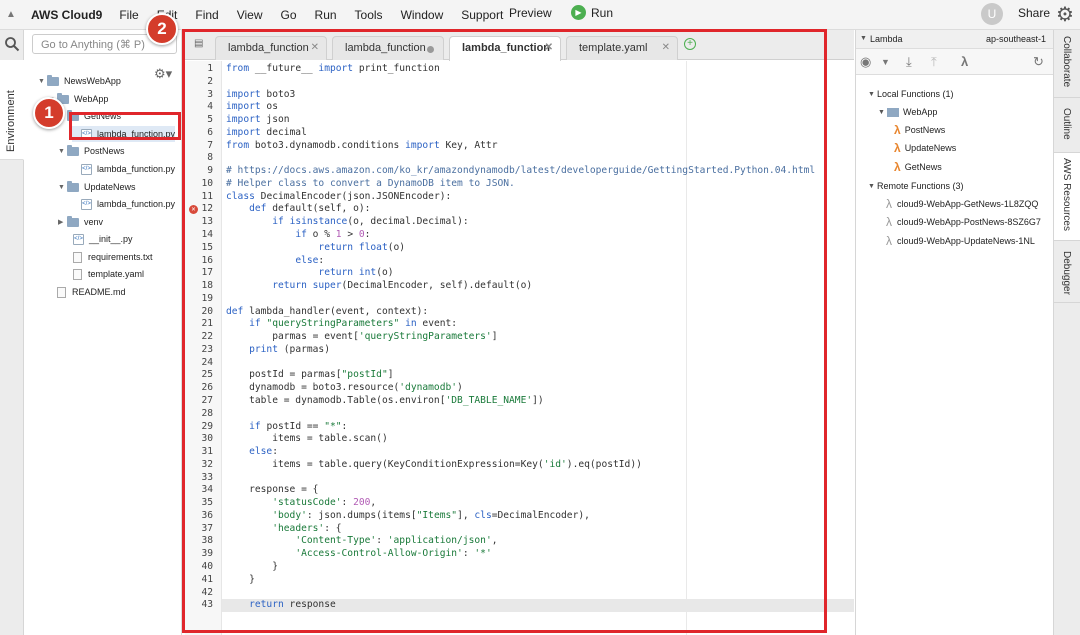  I want to click on refresh-icon: ↻, so click(1038, 62).